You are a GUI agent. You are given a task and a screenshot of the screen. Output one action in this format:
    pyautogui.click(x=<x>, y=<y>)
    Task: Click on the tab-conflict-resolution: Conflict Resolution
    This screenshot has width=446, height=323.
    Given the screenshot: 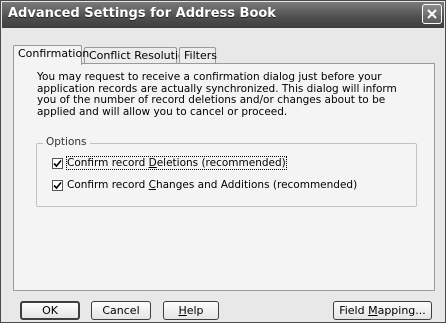 What is the action you would take?
    pyautogui.click(x=138, y=55)
    